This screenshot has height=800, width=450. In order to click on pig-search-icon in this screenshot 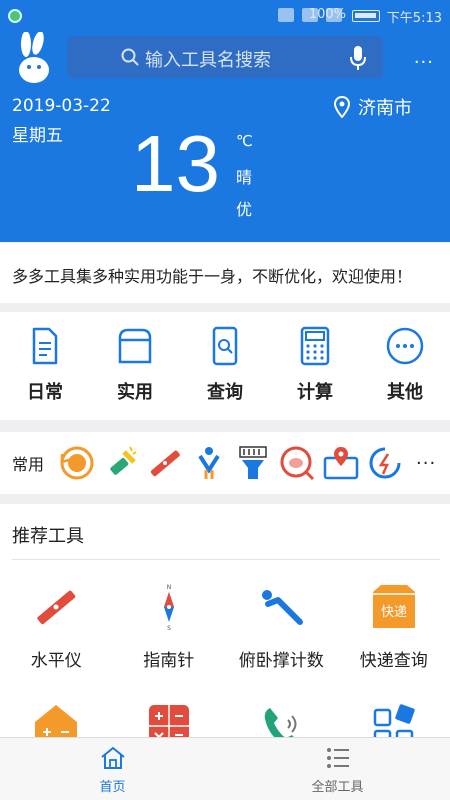, I will do `click(297, 463)`.